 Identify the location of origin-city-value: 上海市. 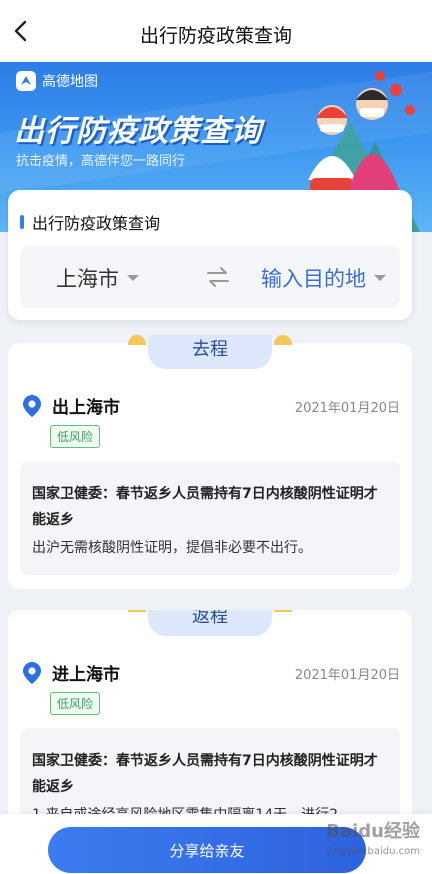
(87, 279).